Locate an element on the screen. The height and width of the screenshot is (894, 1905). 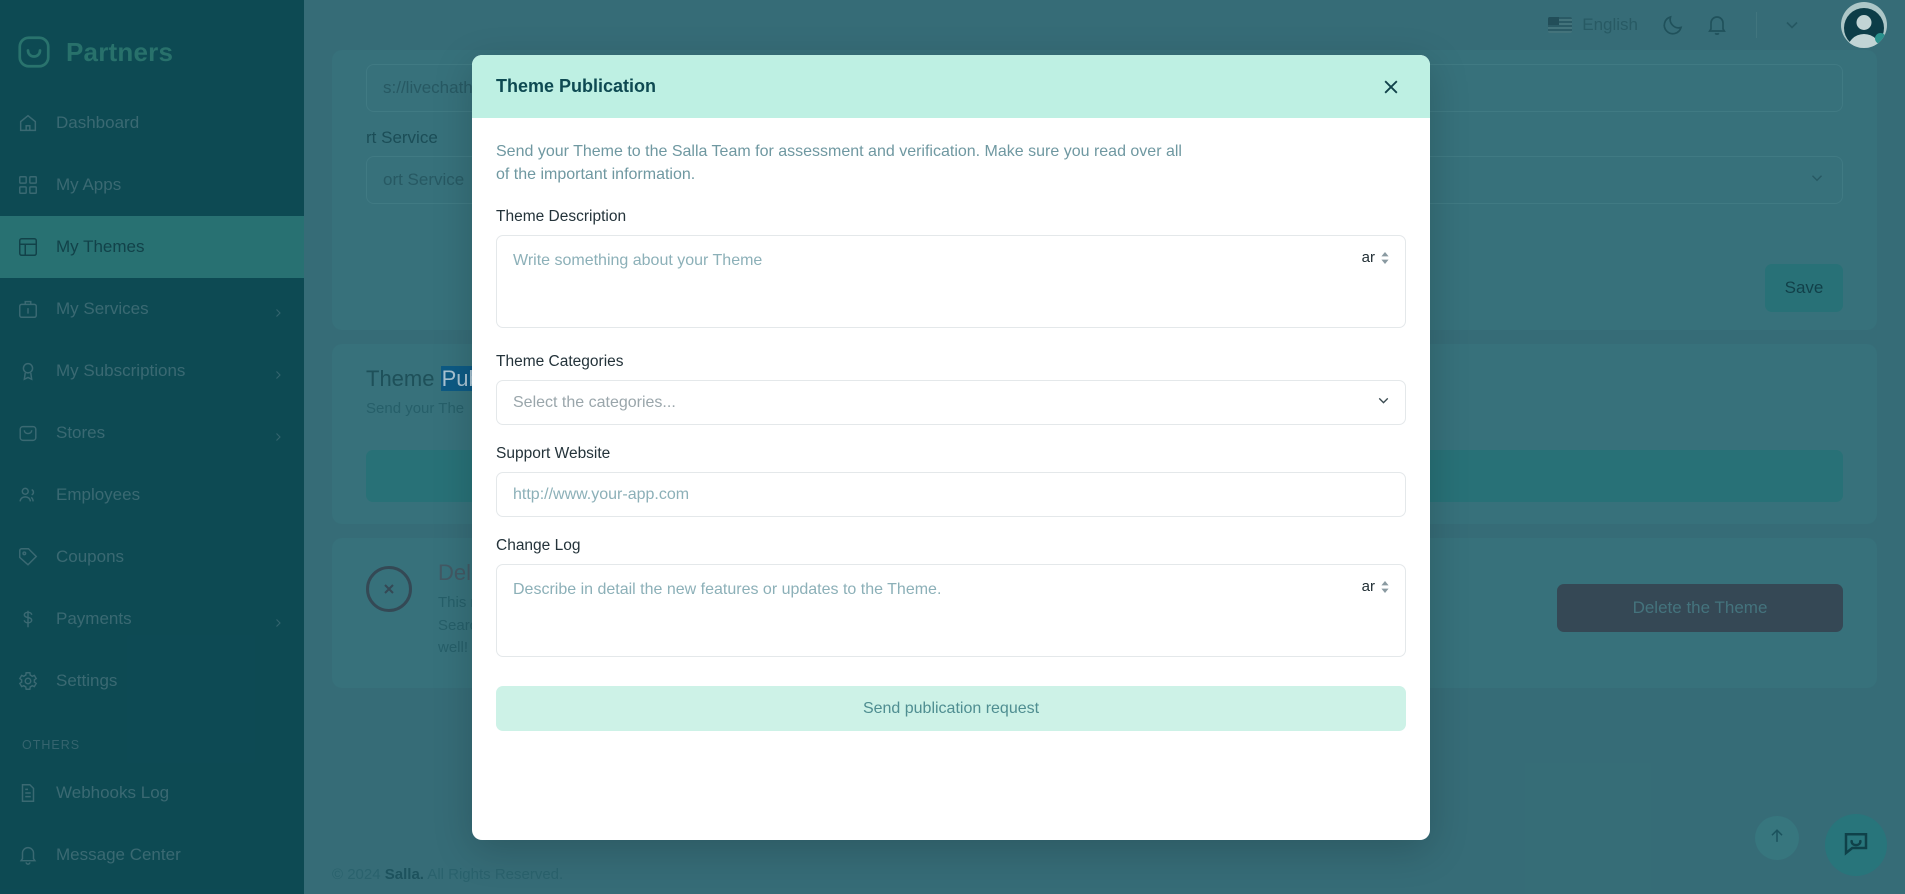
modal-header: Theme Publication is located at coordinates (951, 86).